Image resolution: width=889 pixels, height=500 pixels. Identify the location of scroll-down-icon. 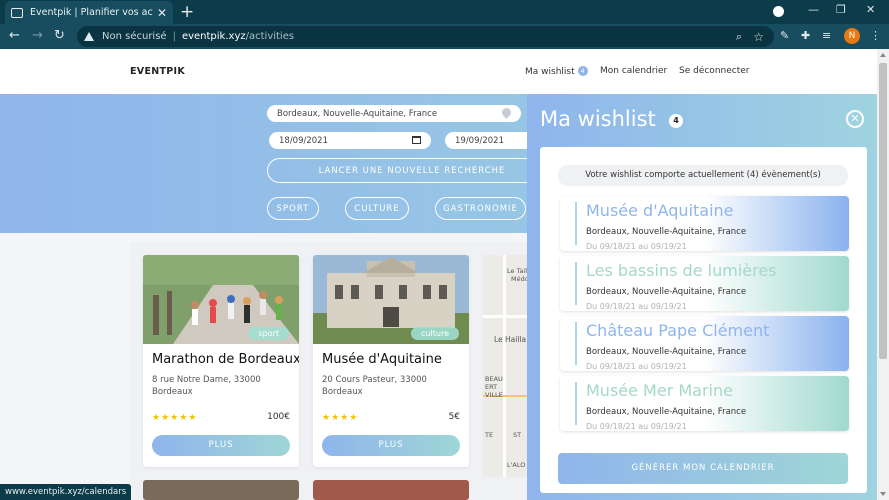
(883, 494).